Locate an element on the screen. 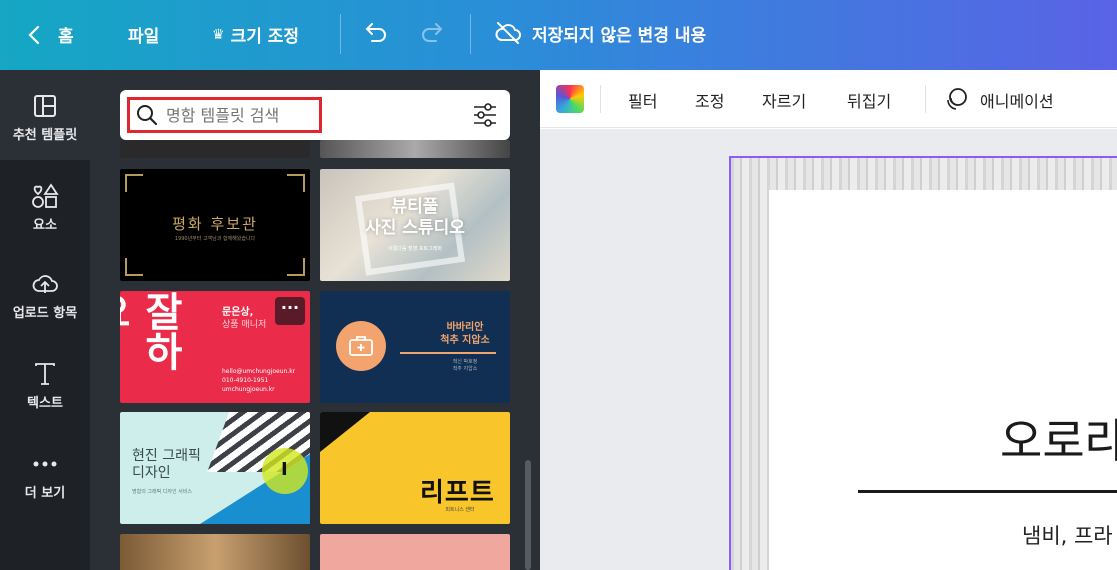 The height and width of the screenshot is (570, 1117). search-highlight is located at coordinates (224, 115).